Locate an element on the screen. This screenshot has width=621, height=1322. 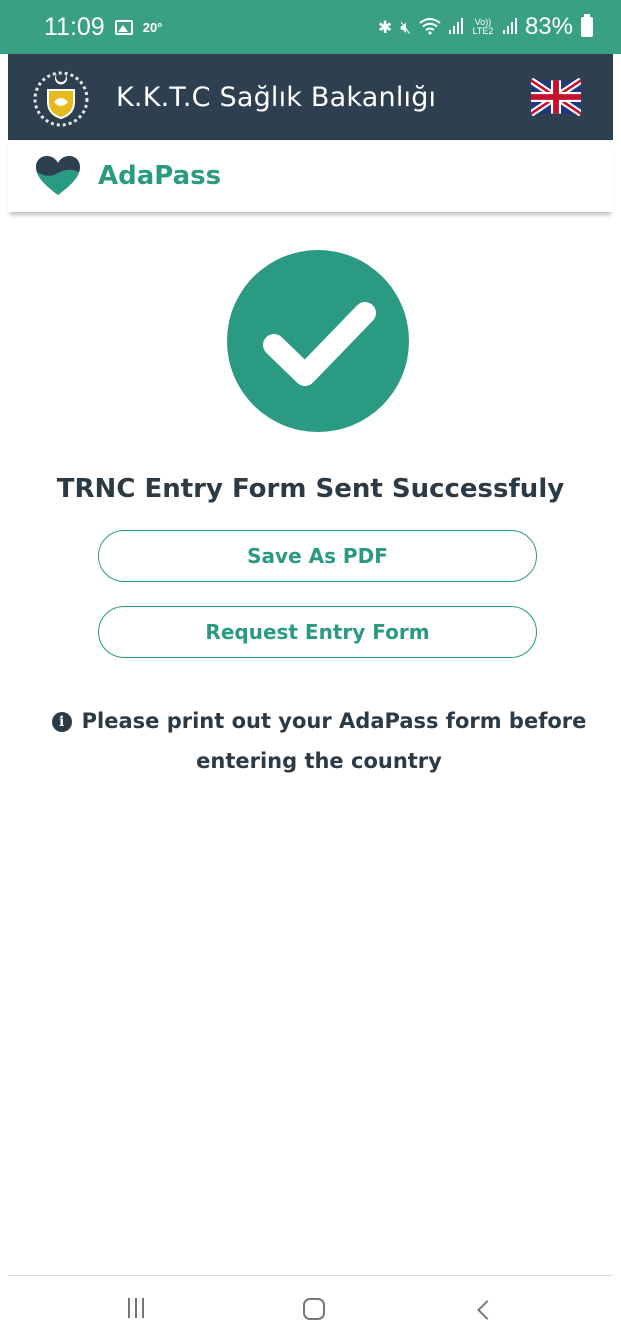
app-header: K.K.T.C Sağlık Bakanlığı is located at coordinates (310, 97).